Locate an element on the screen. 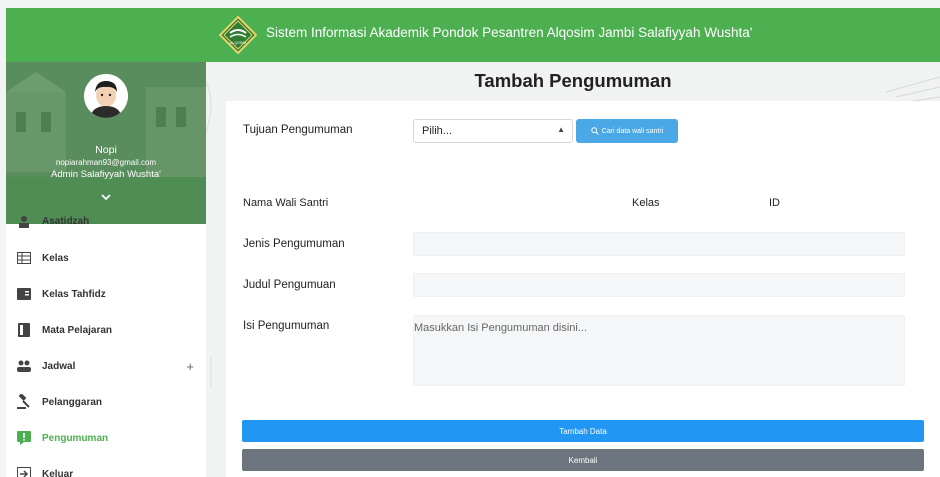 Image resolution: width=940 pixels, height=477 pixels. sidebar-item-pelanggaran: Pelanggaran is located at coordinates (106, 402).